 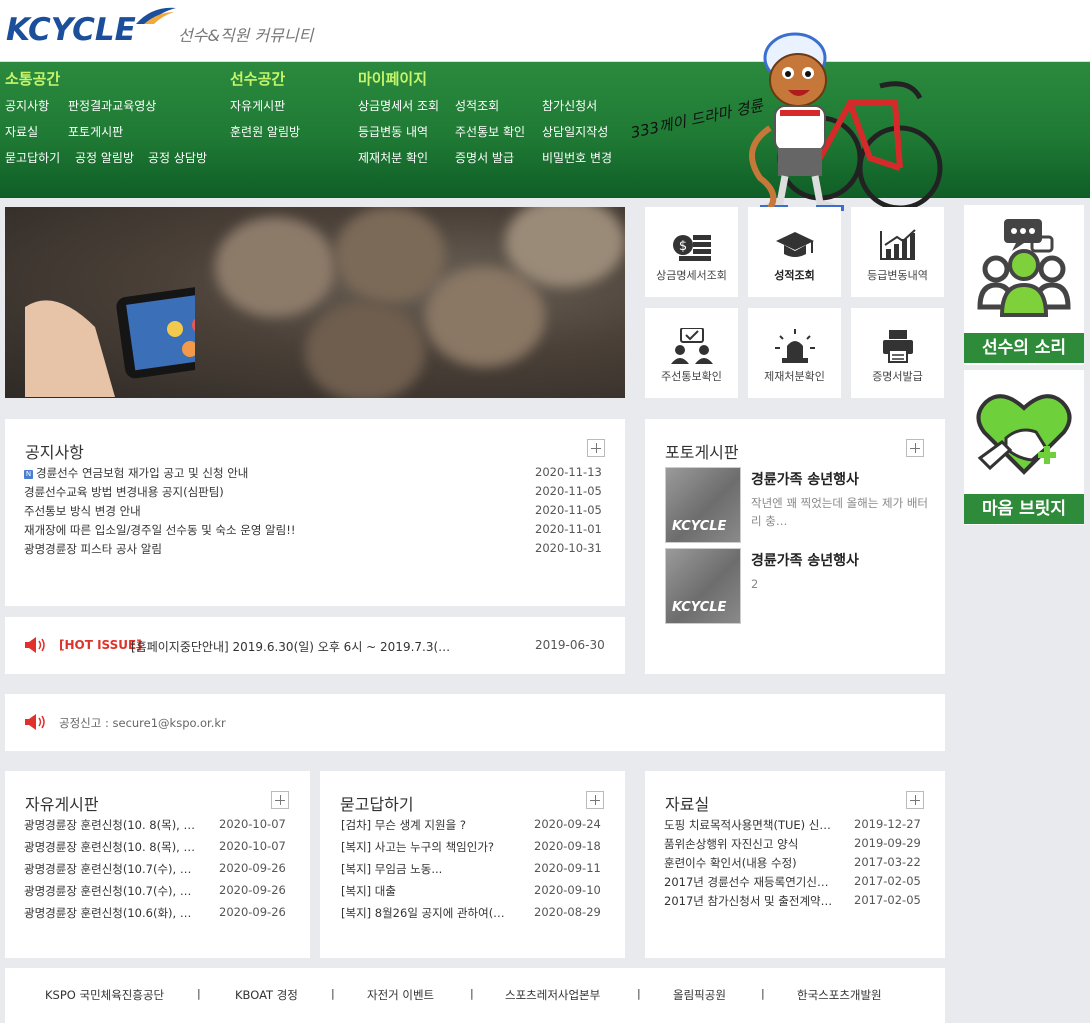 I want to click on library-row: 훈련이수 확인서(내용 수정) 2017-03-22, so click(x=799, y=864).